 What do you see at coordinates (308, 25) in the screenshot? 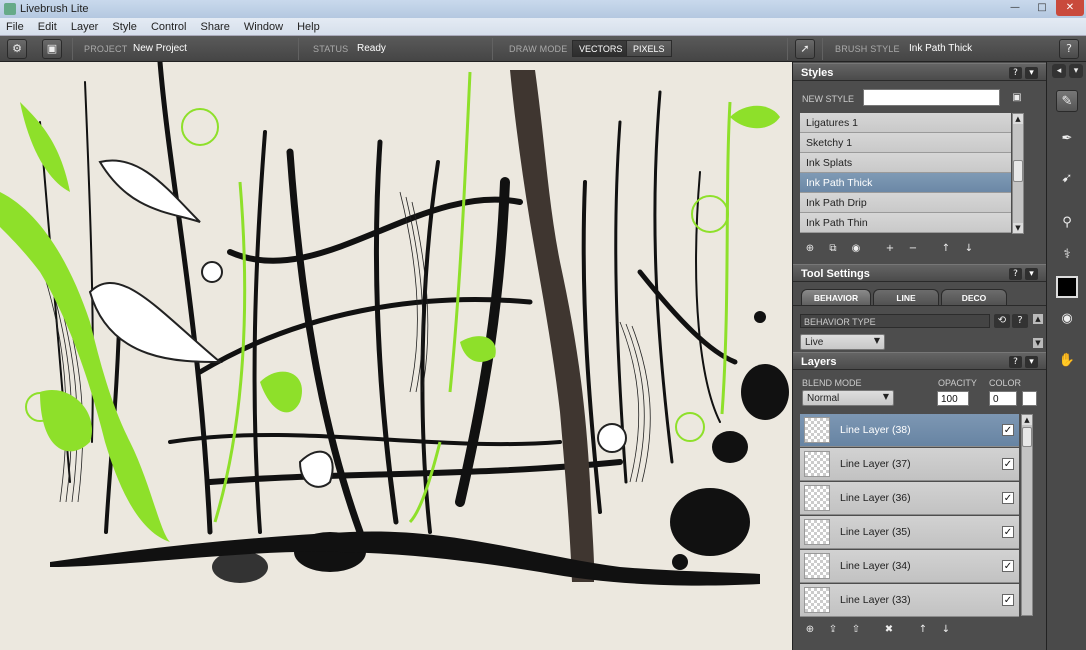
I see `menu-help: Help` at bounding box center [308, 25].